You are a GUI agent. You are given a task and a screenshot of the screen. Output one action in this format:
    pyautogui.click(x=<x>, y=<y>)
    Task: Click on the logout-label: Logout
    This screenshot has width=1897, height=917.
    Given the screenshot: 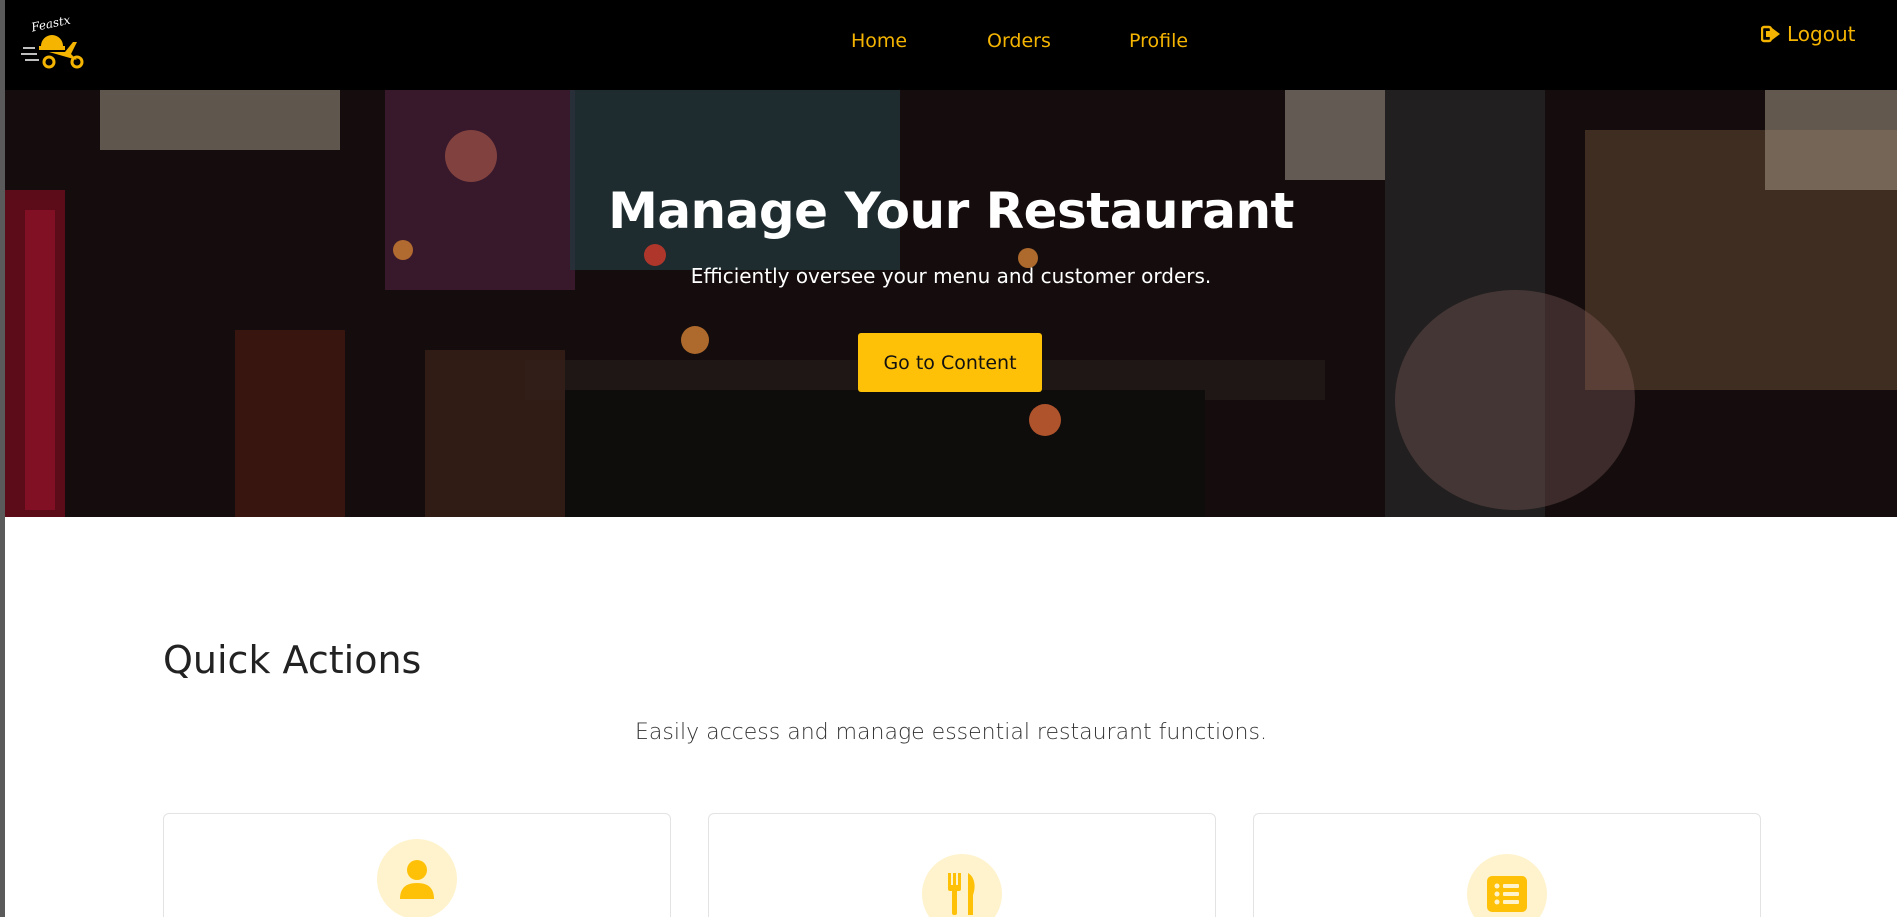 What is the action you would take?
    pyautogui.click(x=1821, y=34)
    